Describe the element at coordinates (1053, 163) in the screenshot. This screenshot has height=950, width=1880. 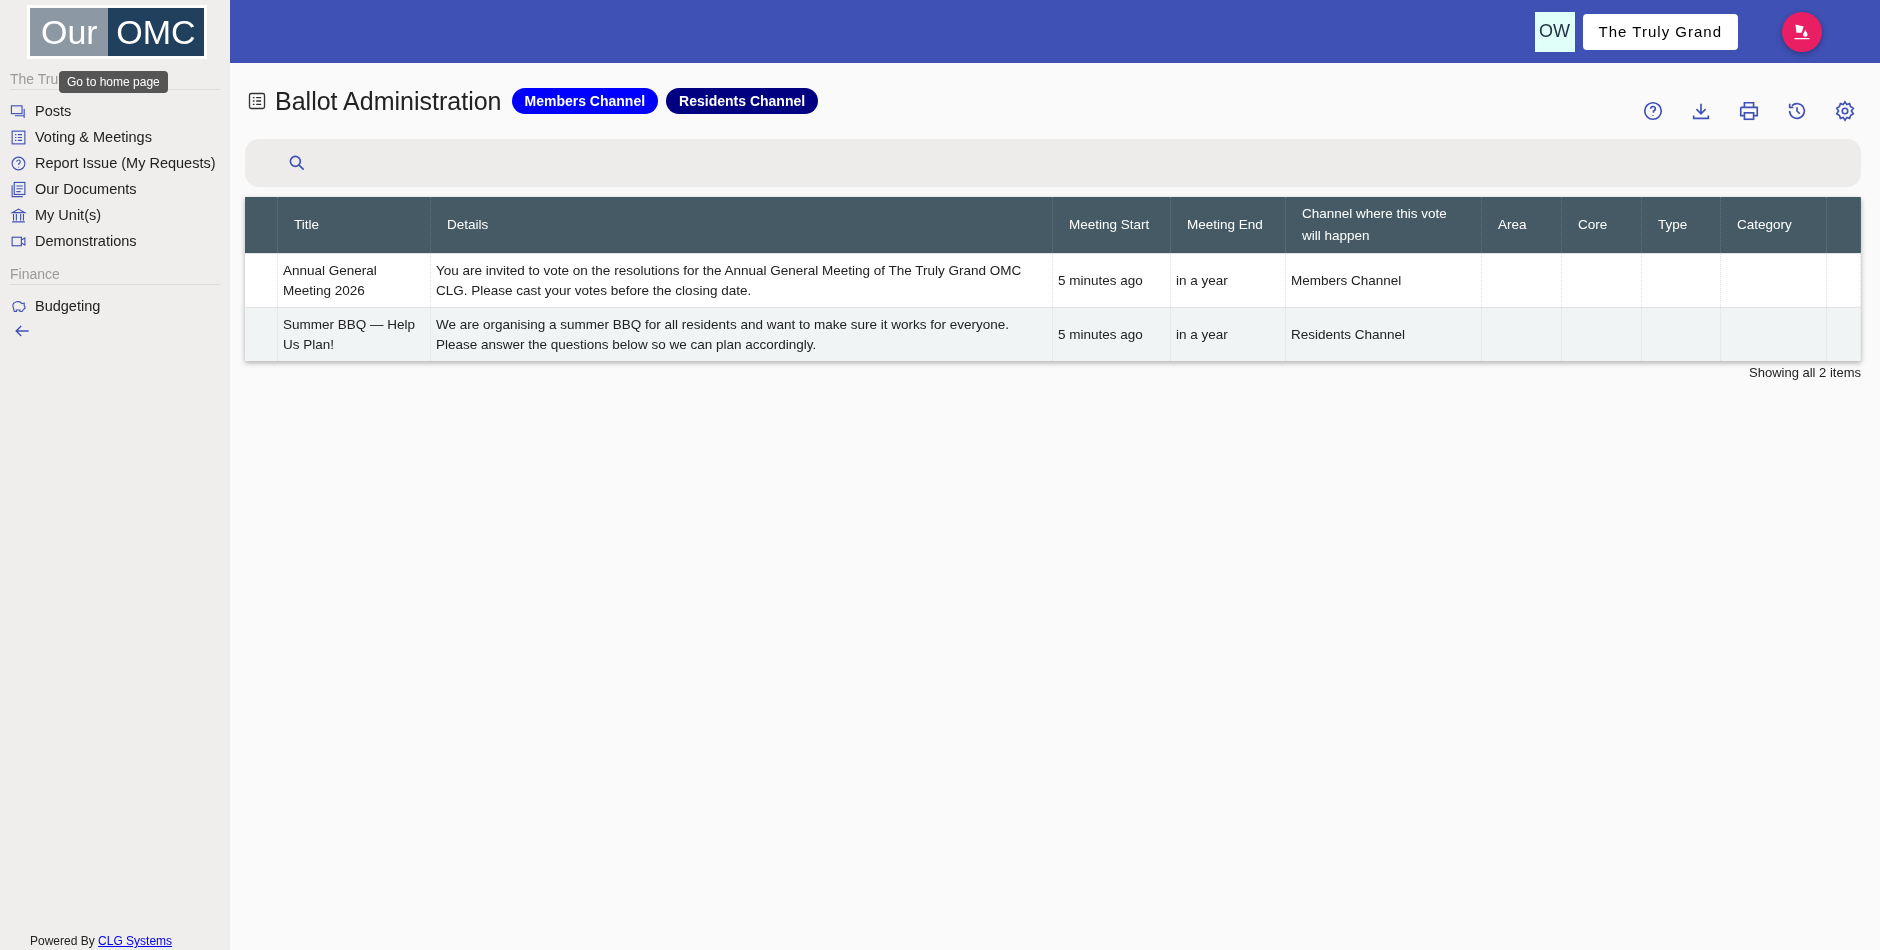
I see `search-field` at that location.